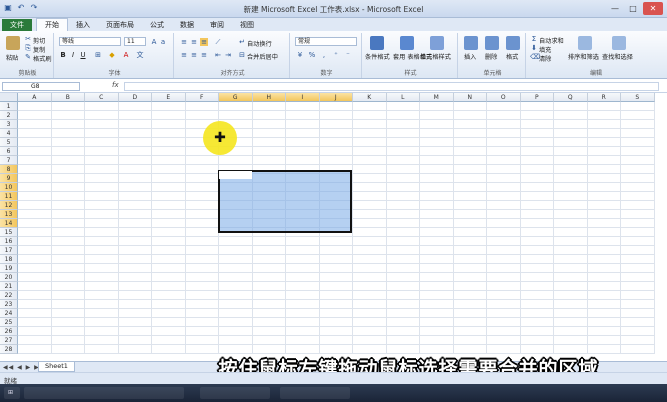  Describe the element at coordinates (9, 304) in the screenshot. I see `row-header-23: 23` at that location.